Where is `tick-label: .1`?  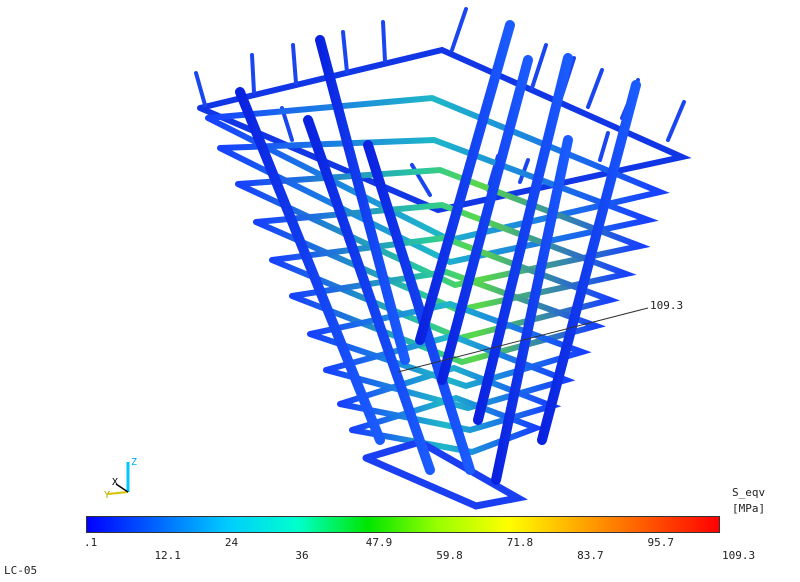 tick-label: .1 is located at coordinates (91, 542).